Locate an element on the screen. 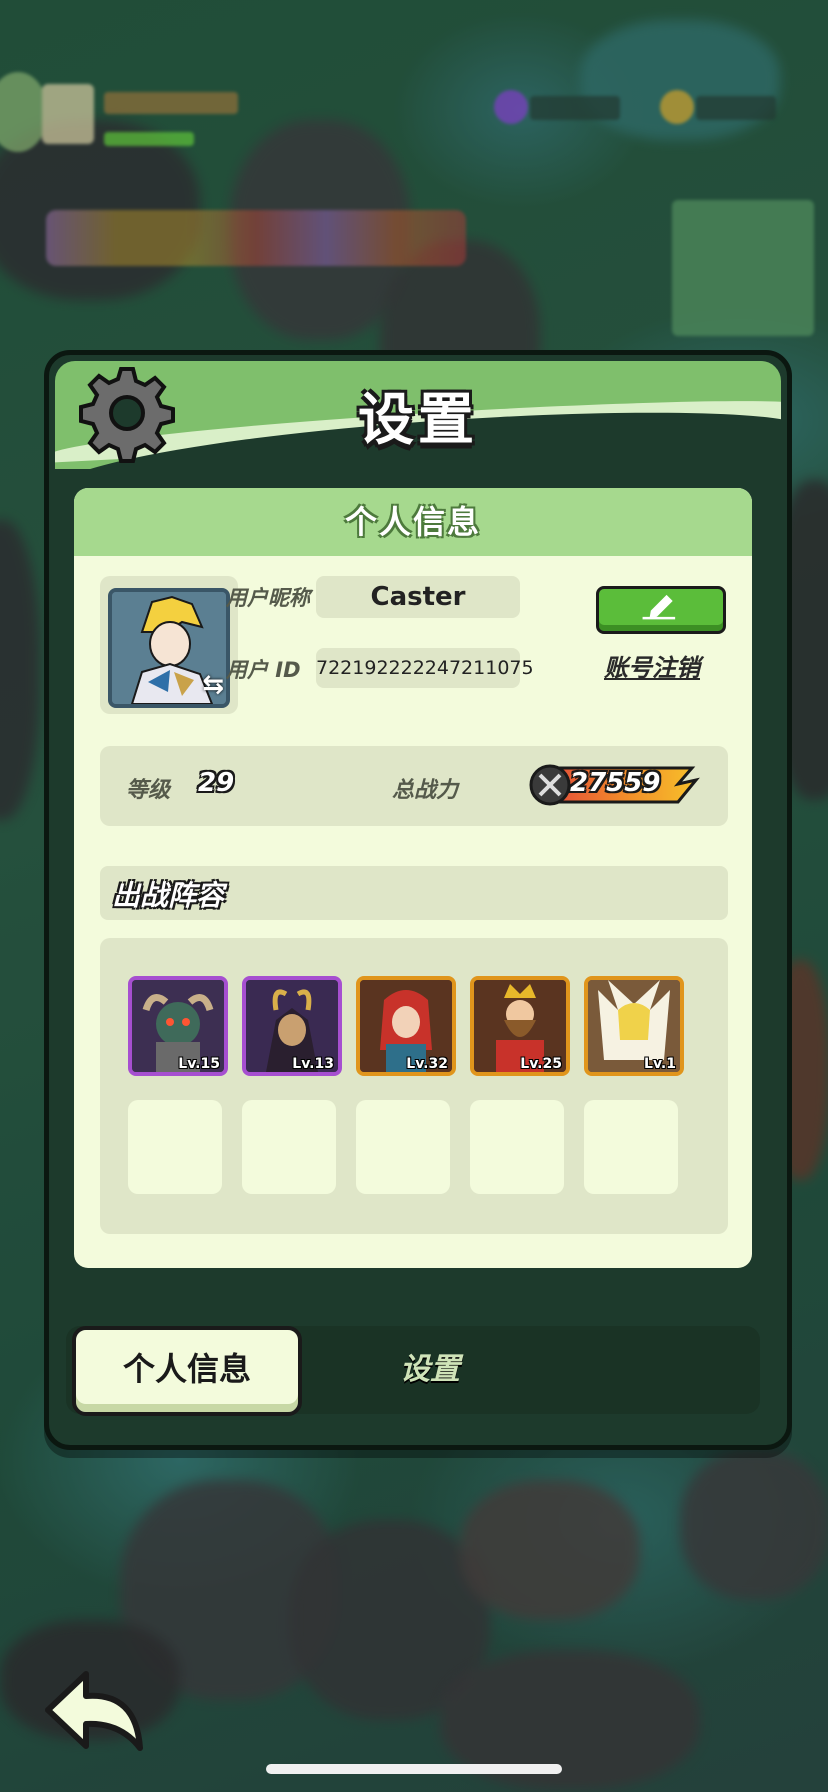 Image resolution: width=828 pixels, height=1792 pixels. avatar-frame: ⇆ is located at coordinates (169, 645).